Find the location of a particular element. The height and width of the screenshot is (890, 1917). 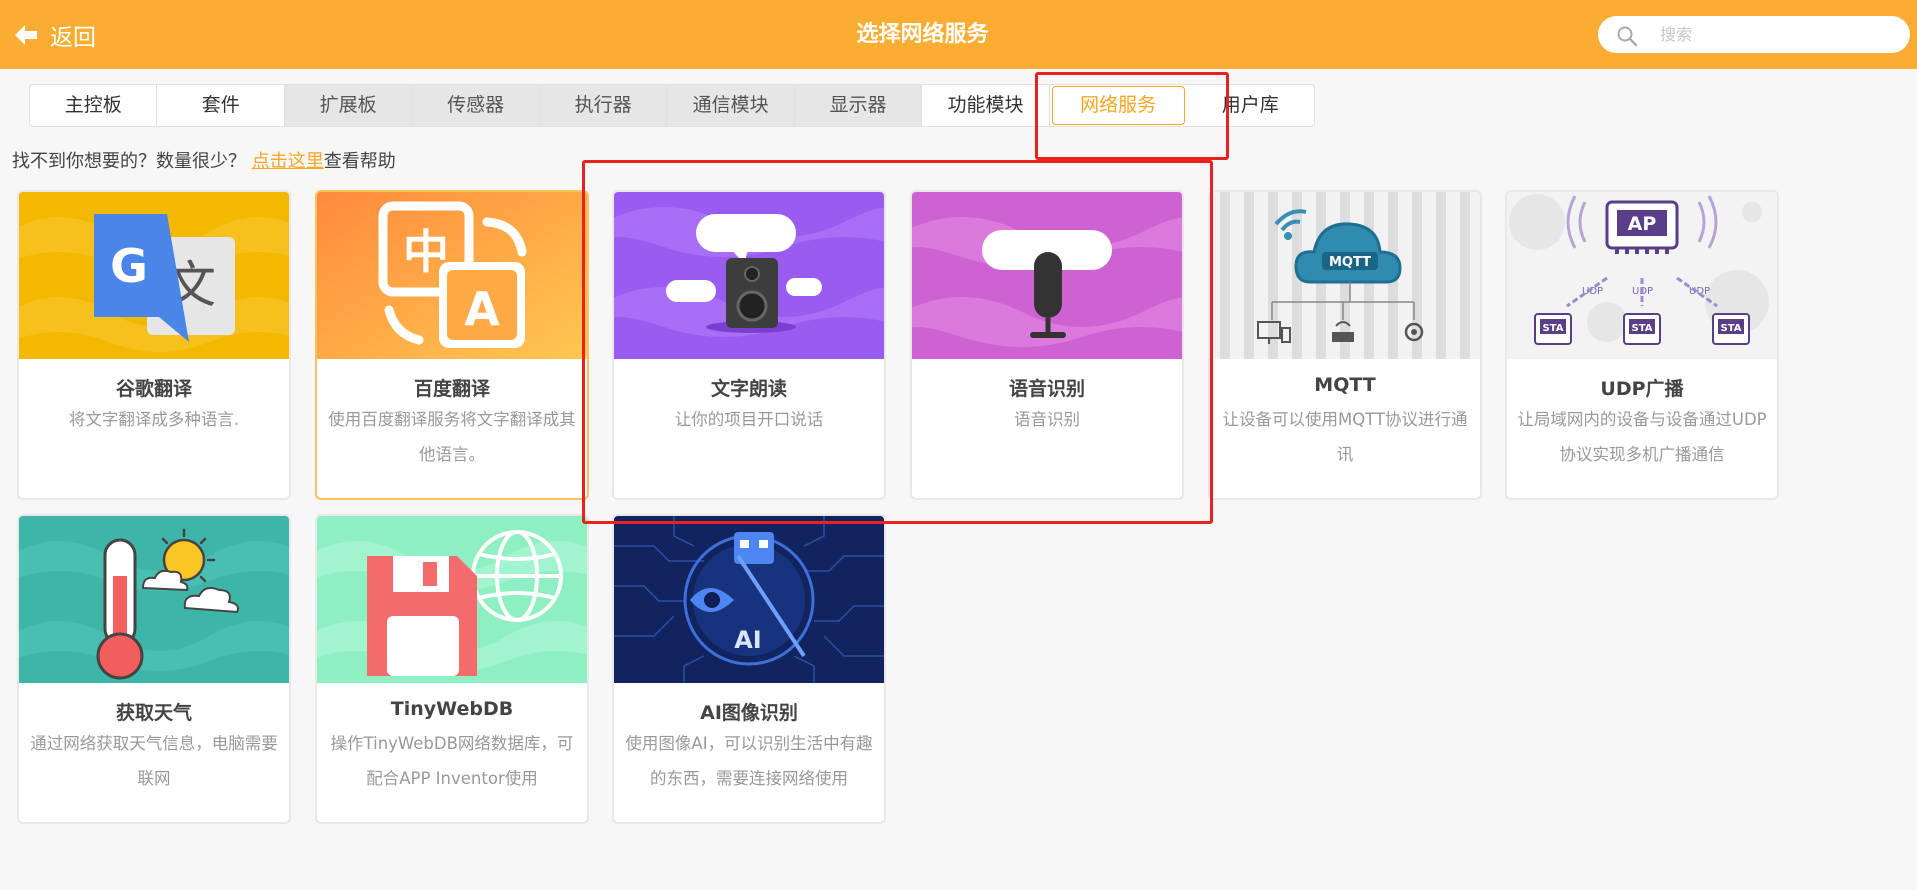

card-image: 中 A is located at coordinates (452, 275).